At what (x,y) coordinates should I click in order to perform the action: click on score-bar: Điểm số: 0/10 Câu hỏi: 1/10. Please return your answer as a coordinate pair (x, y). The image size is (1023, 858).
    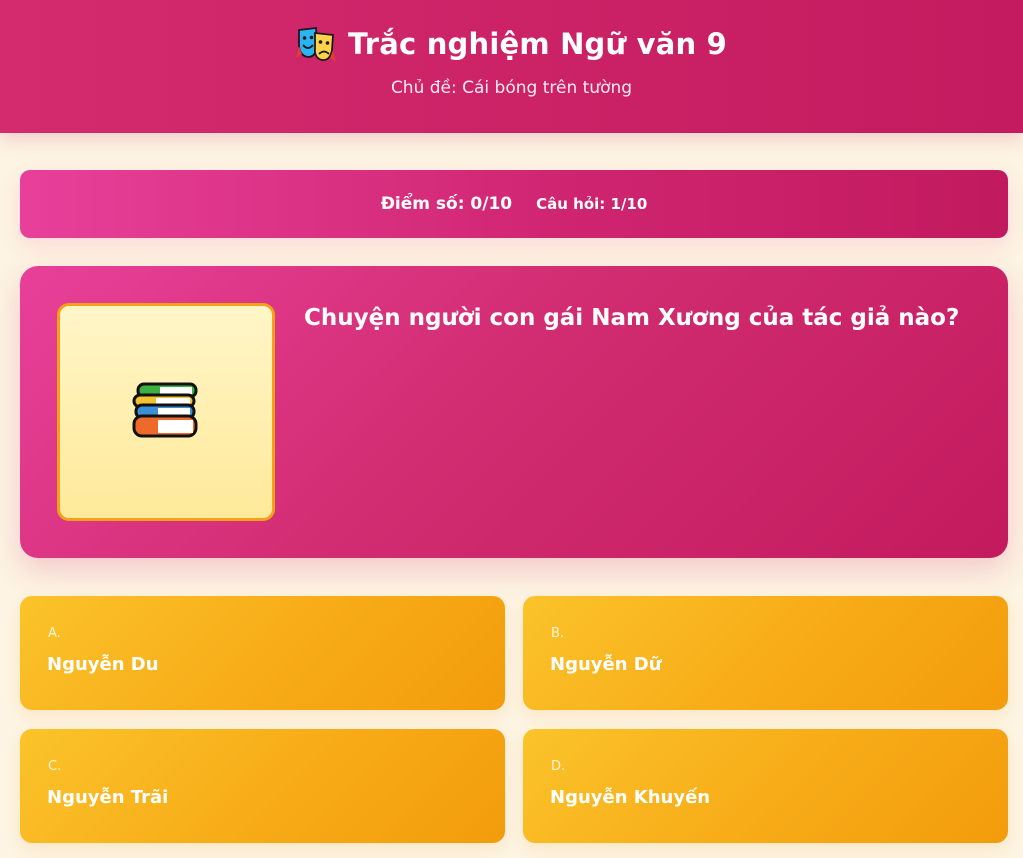
    Looking at the image, I should click on (514, 204).